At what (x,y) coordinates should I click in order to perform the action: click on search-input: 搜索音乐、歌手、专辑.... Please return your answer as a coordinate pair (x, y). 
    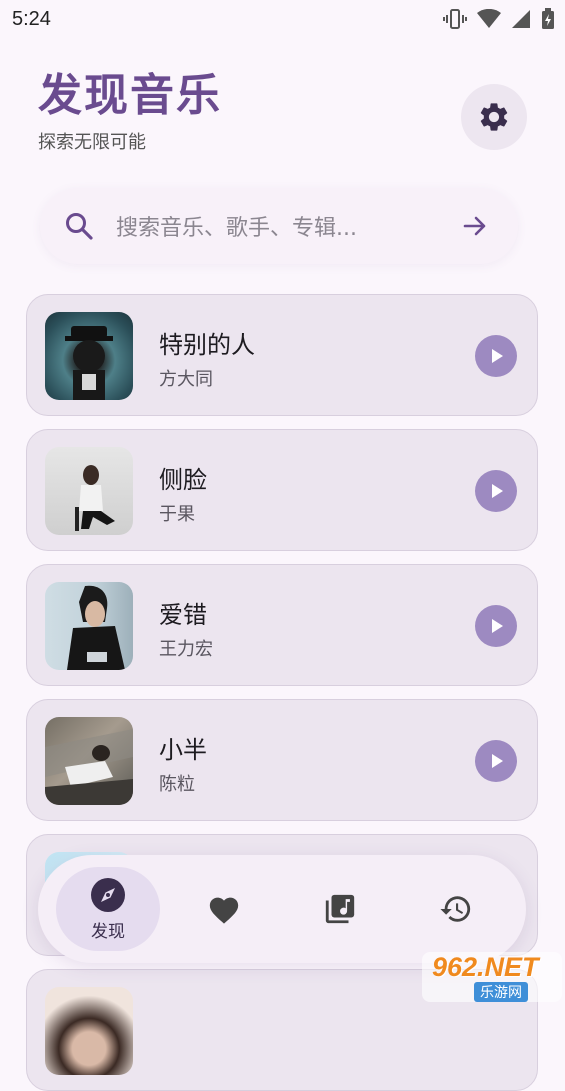
    Looking at the image, I should click on (289, 226).